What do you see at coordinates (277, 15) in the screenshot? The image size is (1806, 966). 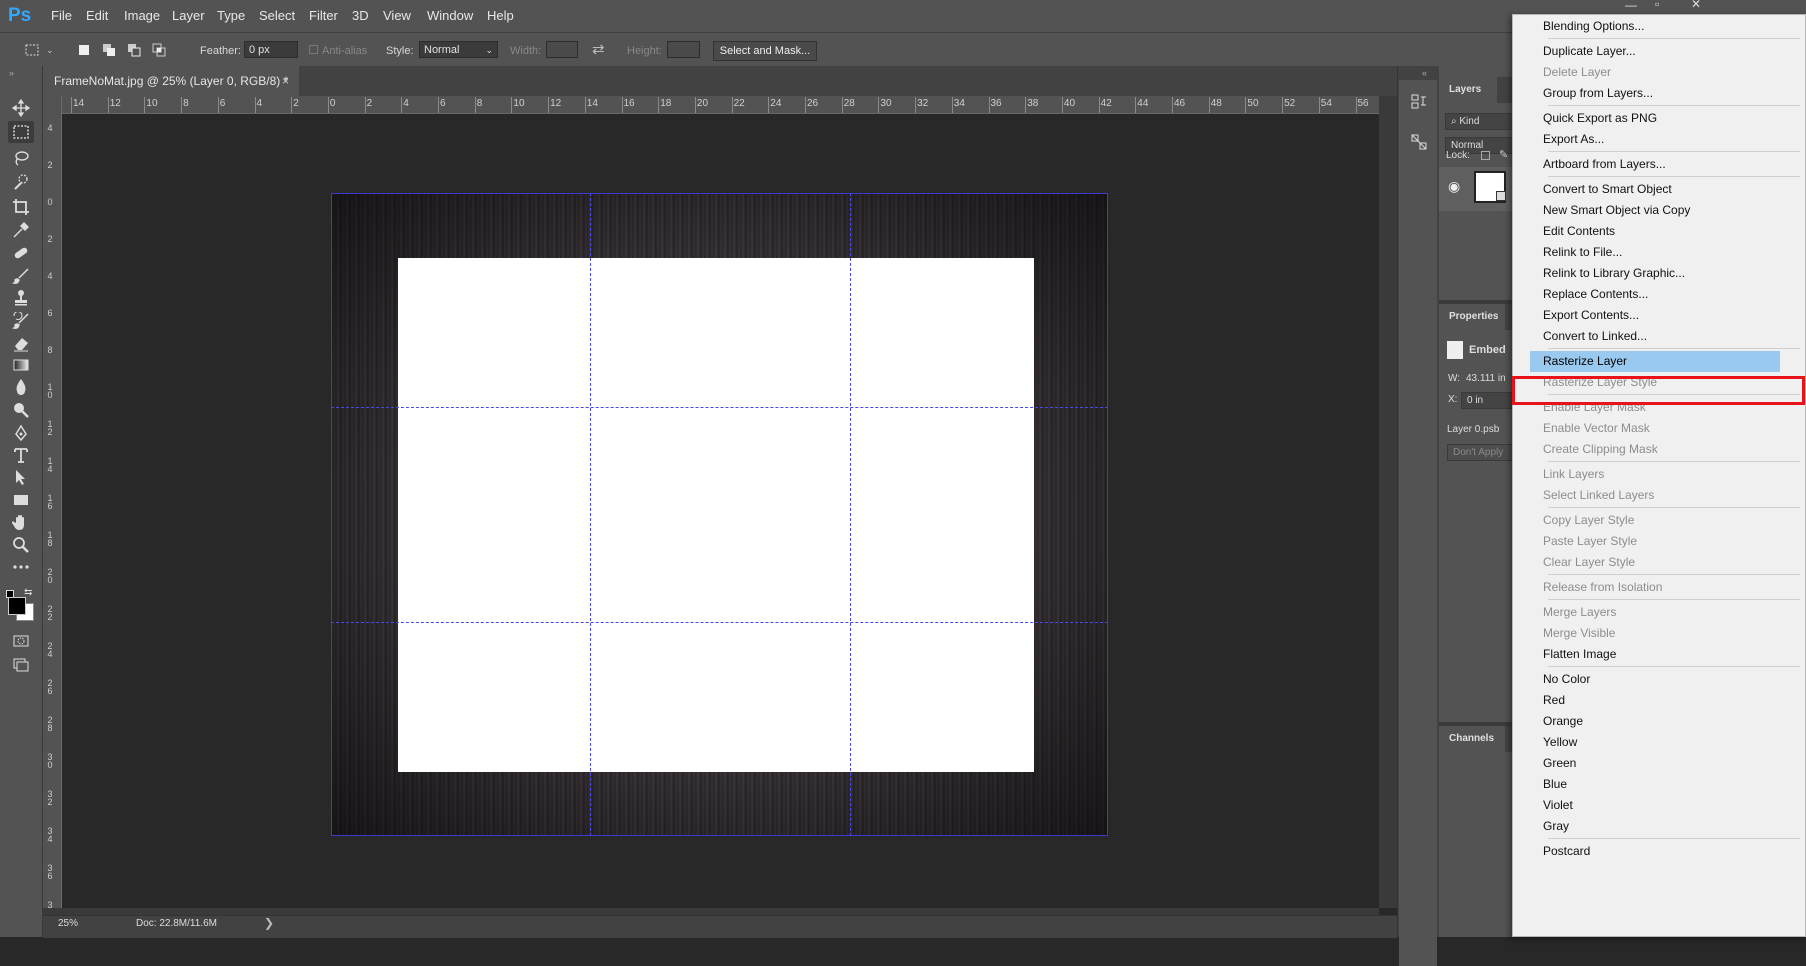 I see `menu-select: Select` at bounding box center [277, 15].